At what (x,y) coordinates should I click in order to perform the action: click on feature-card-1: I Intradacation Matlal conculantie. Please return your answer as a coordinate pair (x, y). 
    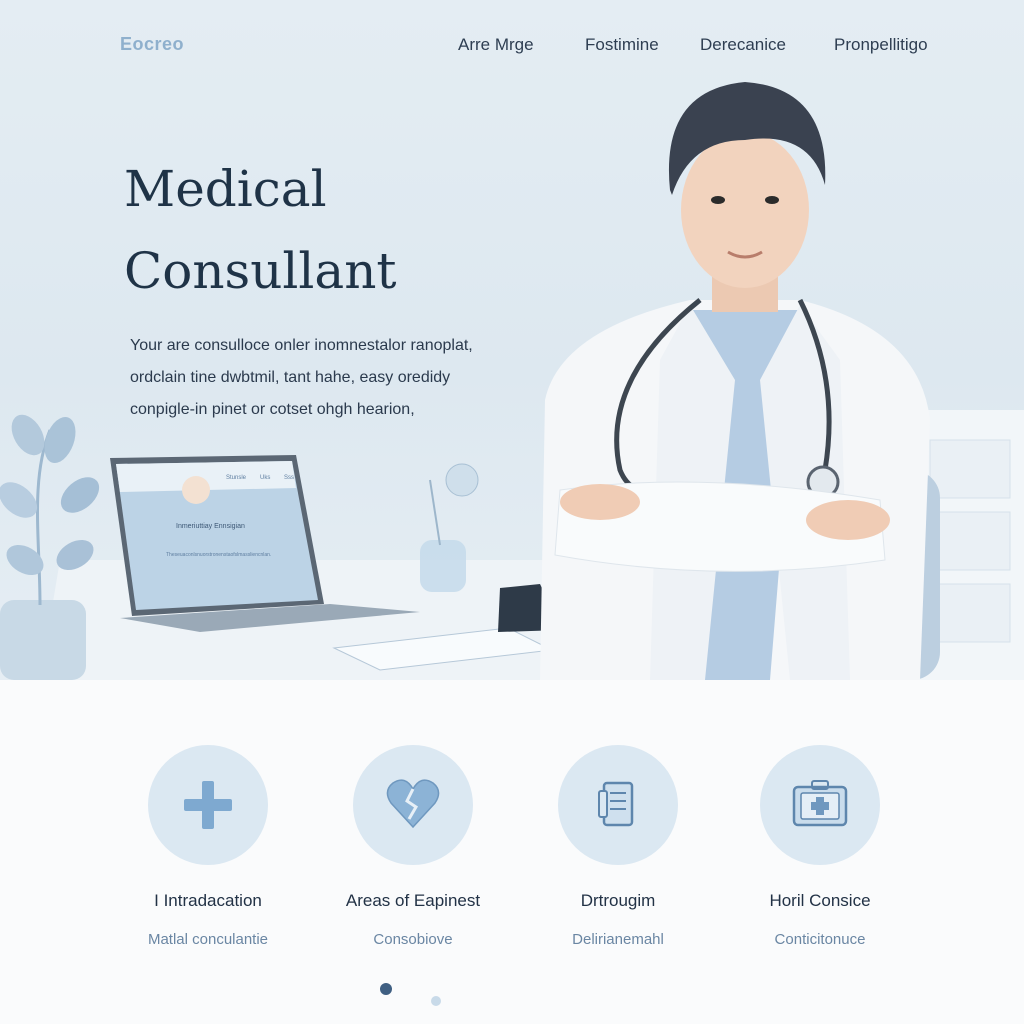
    Looking at the image, I should click on (208, 846).